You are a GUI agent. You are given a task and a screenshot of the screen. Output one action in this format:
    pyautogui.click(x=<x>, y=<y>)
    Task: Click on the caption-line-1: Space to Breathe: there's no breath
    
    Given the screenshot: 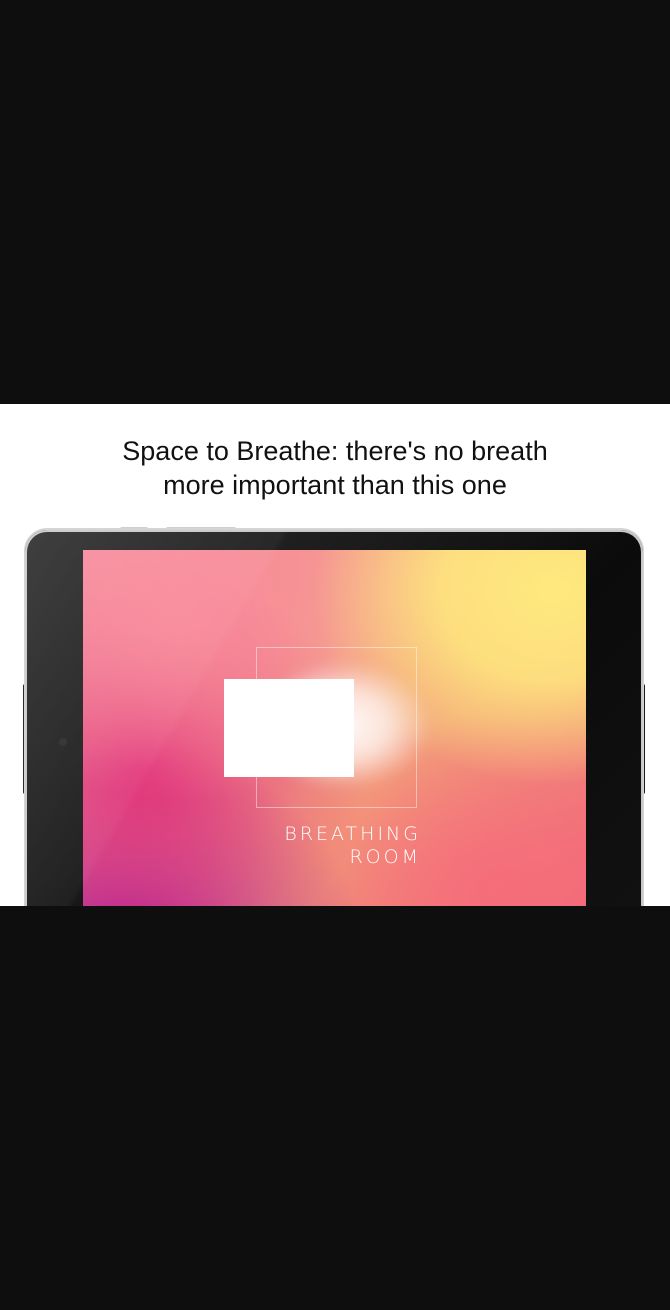 What is the action you would take?
    pyautogui.click(x=335, y=451)
    